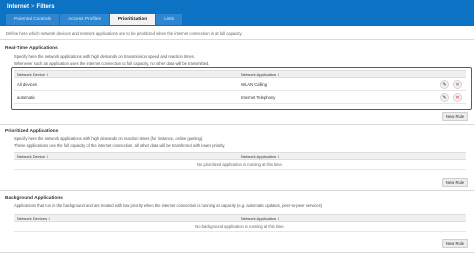  Describe the element at coordinates (33, 219) in the screenshot. I see `col-header-device: Network Devices ↕` at that location.